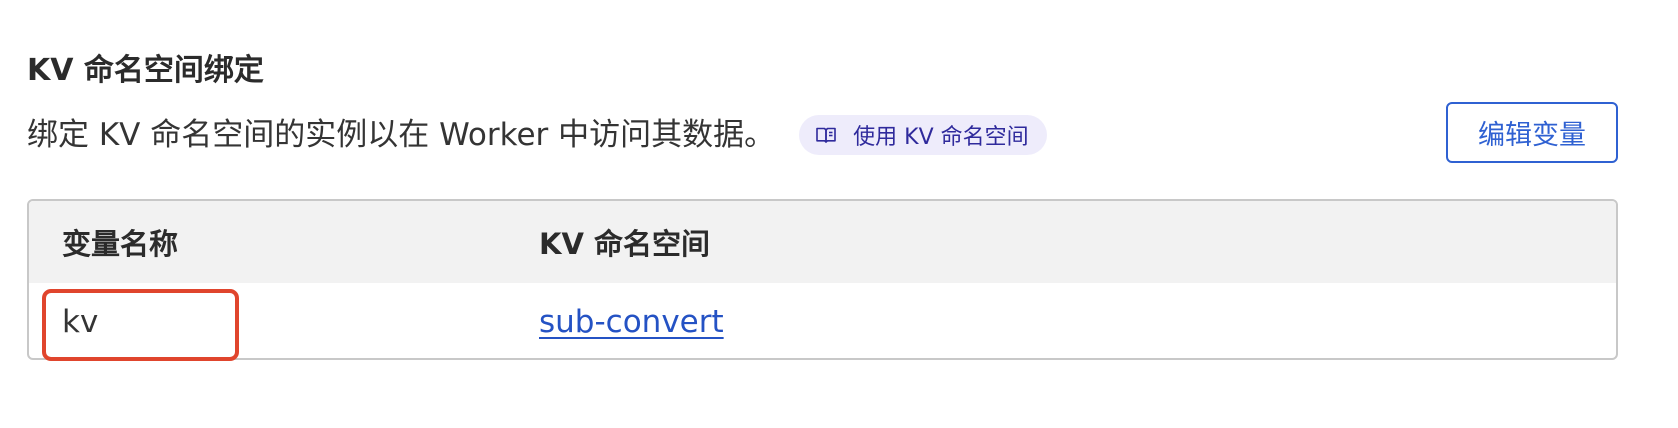 The image size is (1678, 428). I want to click on edit-variables-button: 编辑变量, so click(1532, 132).